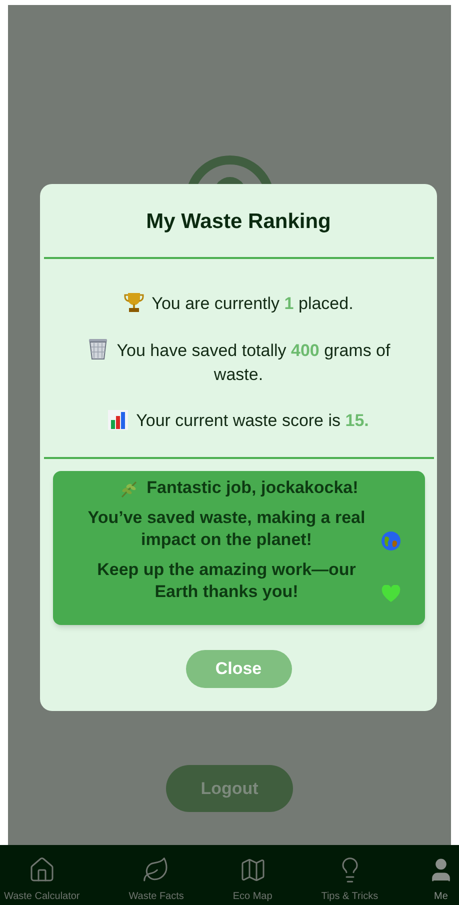 The height and width of the screenshot is (905, 459). I want to click on message-text: You’ve saved waste, making a real impact on the planet!, so click(226, 529).